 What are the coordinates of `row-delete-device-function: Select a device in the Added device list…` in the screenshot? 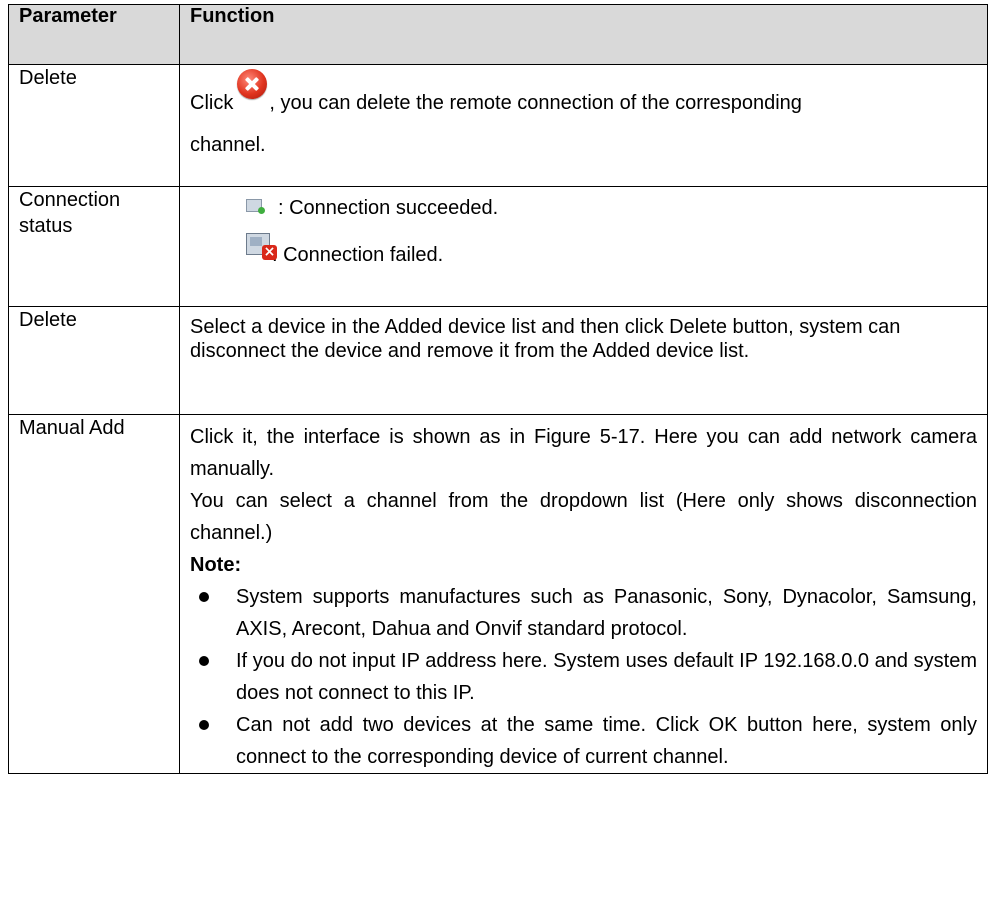 It's located at (583, 360).